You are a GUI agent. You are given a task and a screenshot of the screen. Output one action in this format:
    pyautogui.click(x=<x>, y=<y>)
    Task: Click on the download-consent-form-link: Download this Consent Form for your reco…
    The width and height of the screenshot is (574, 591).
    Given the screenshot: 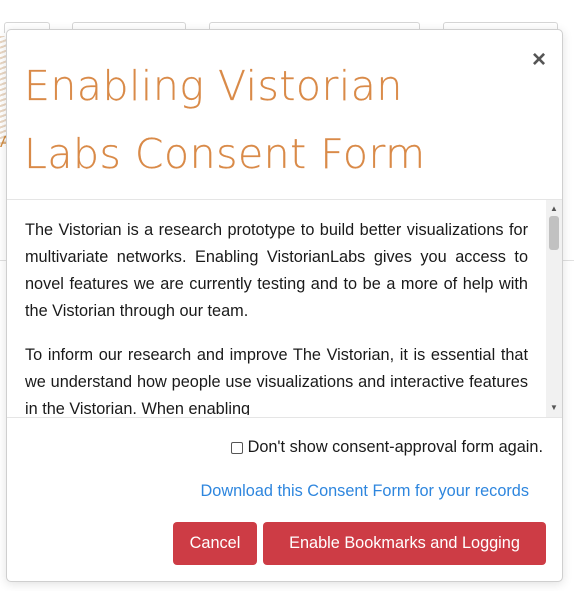 What is the action you would take?
    pyautogui.click(x=365, y=491)
    